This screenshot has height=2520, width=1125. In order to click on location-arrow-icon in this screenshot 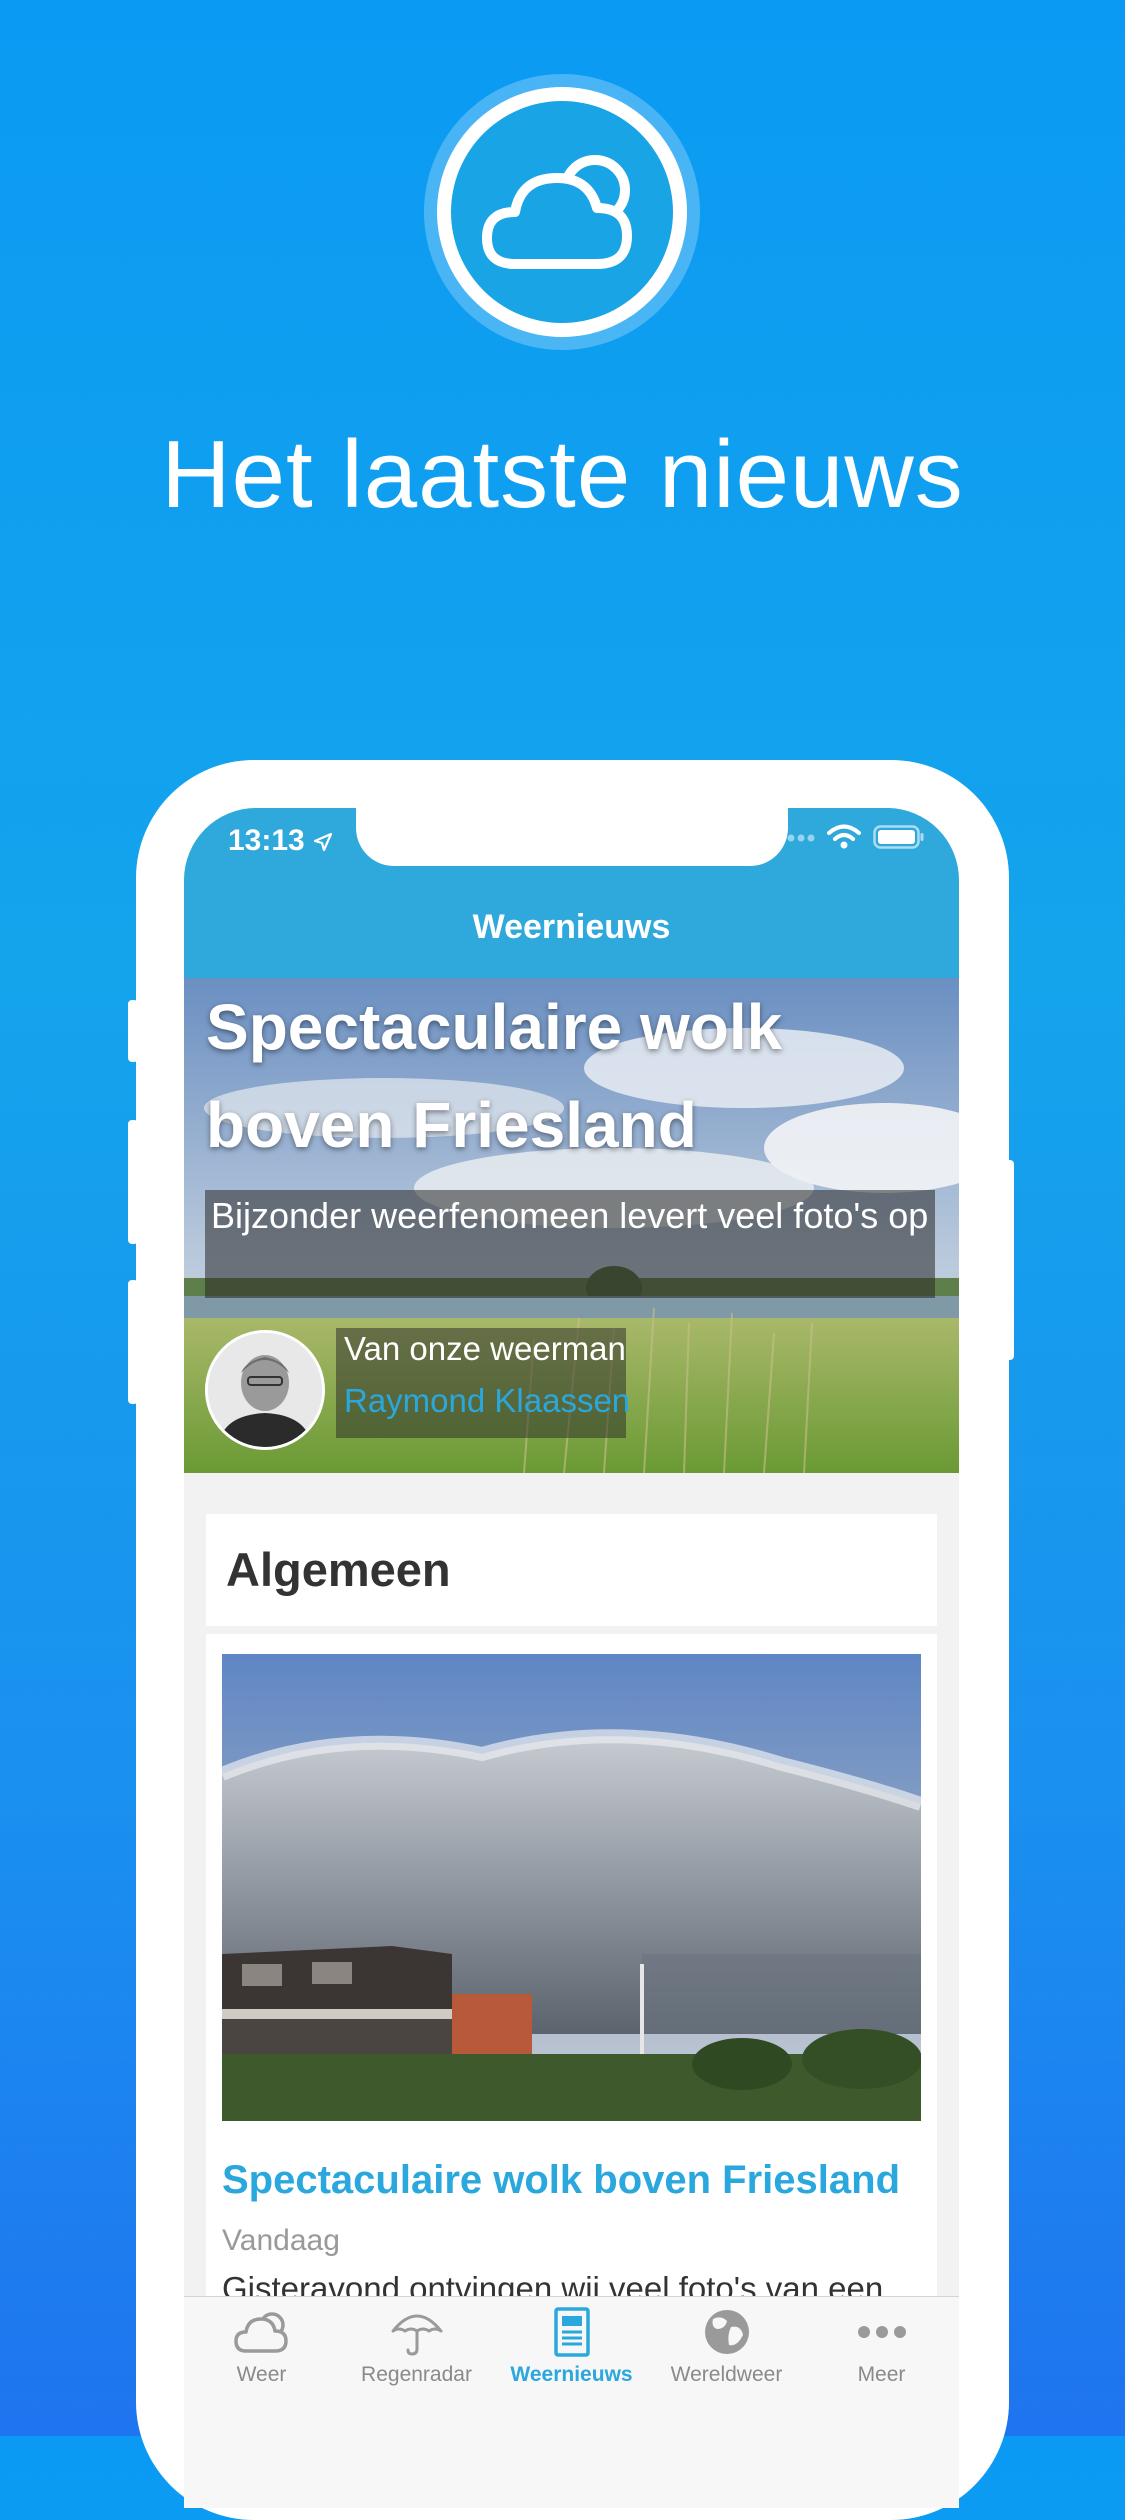, I will do `click(323, 842)`.